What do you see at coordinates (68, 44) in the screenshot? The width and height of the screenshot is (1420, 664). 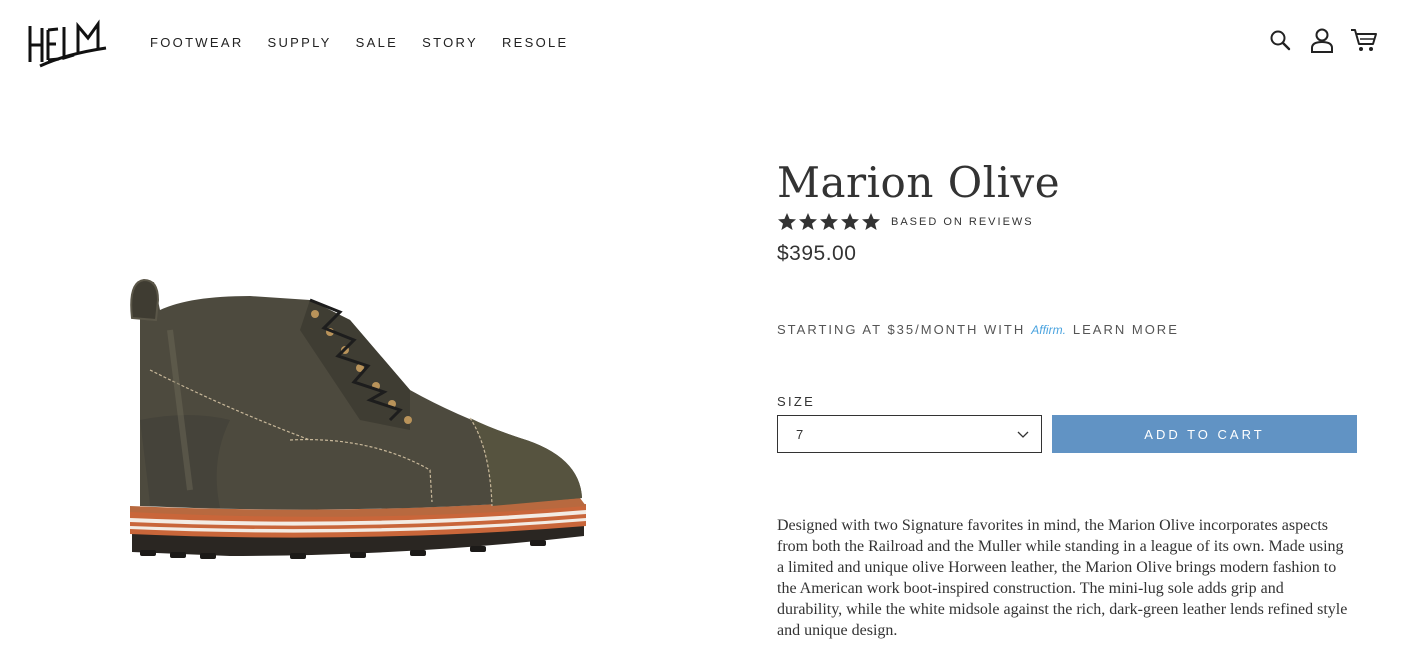 I see `helm-logo` at bounding box center [68, 44].